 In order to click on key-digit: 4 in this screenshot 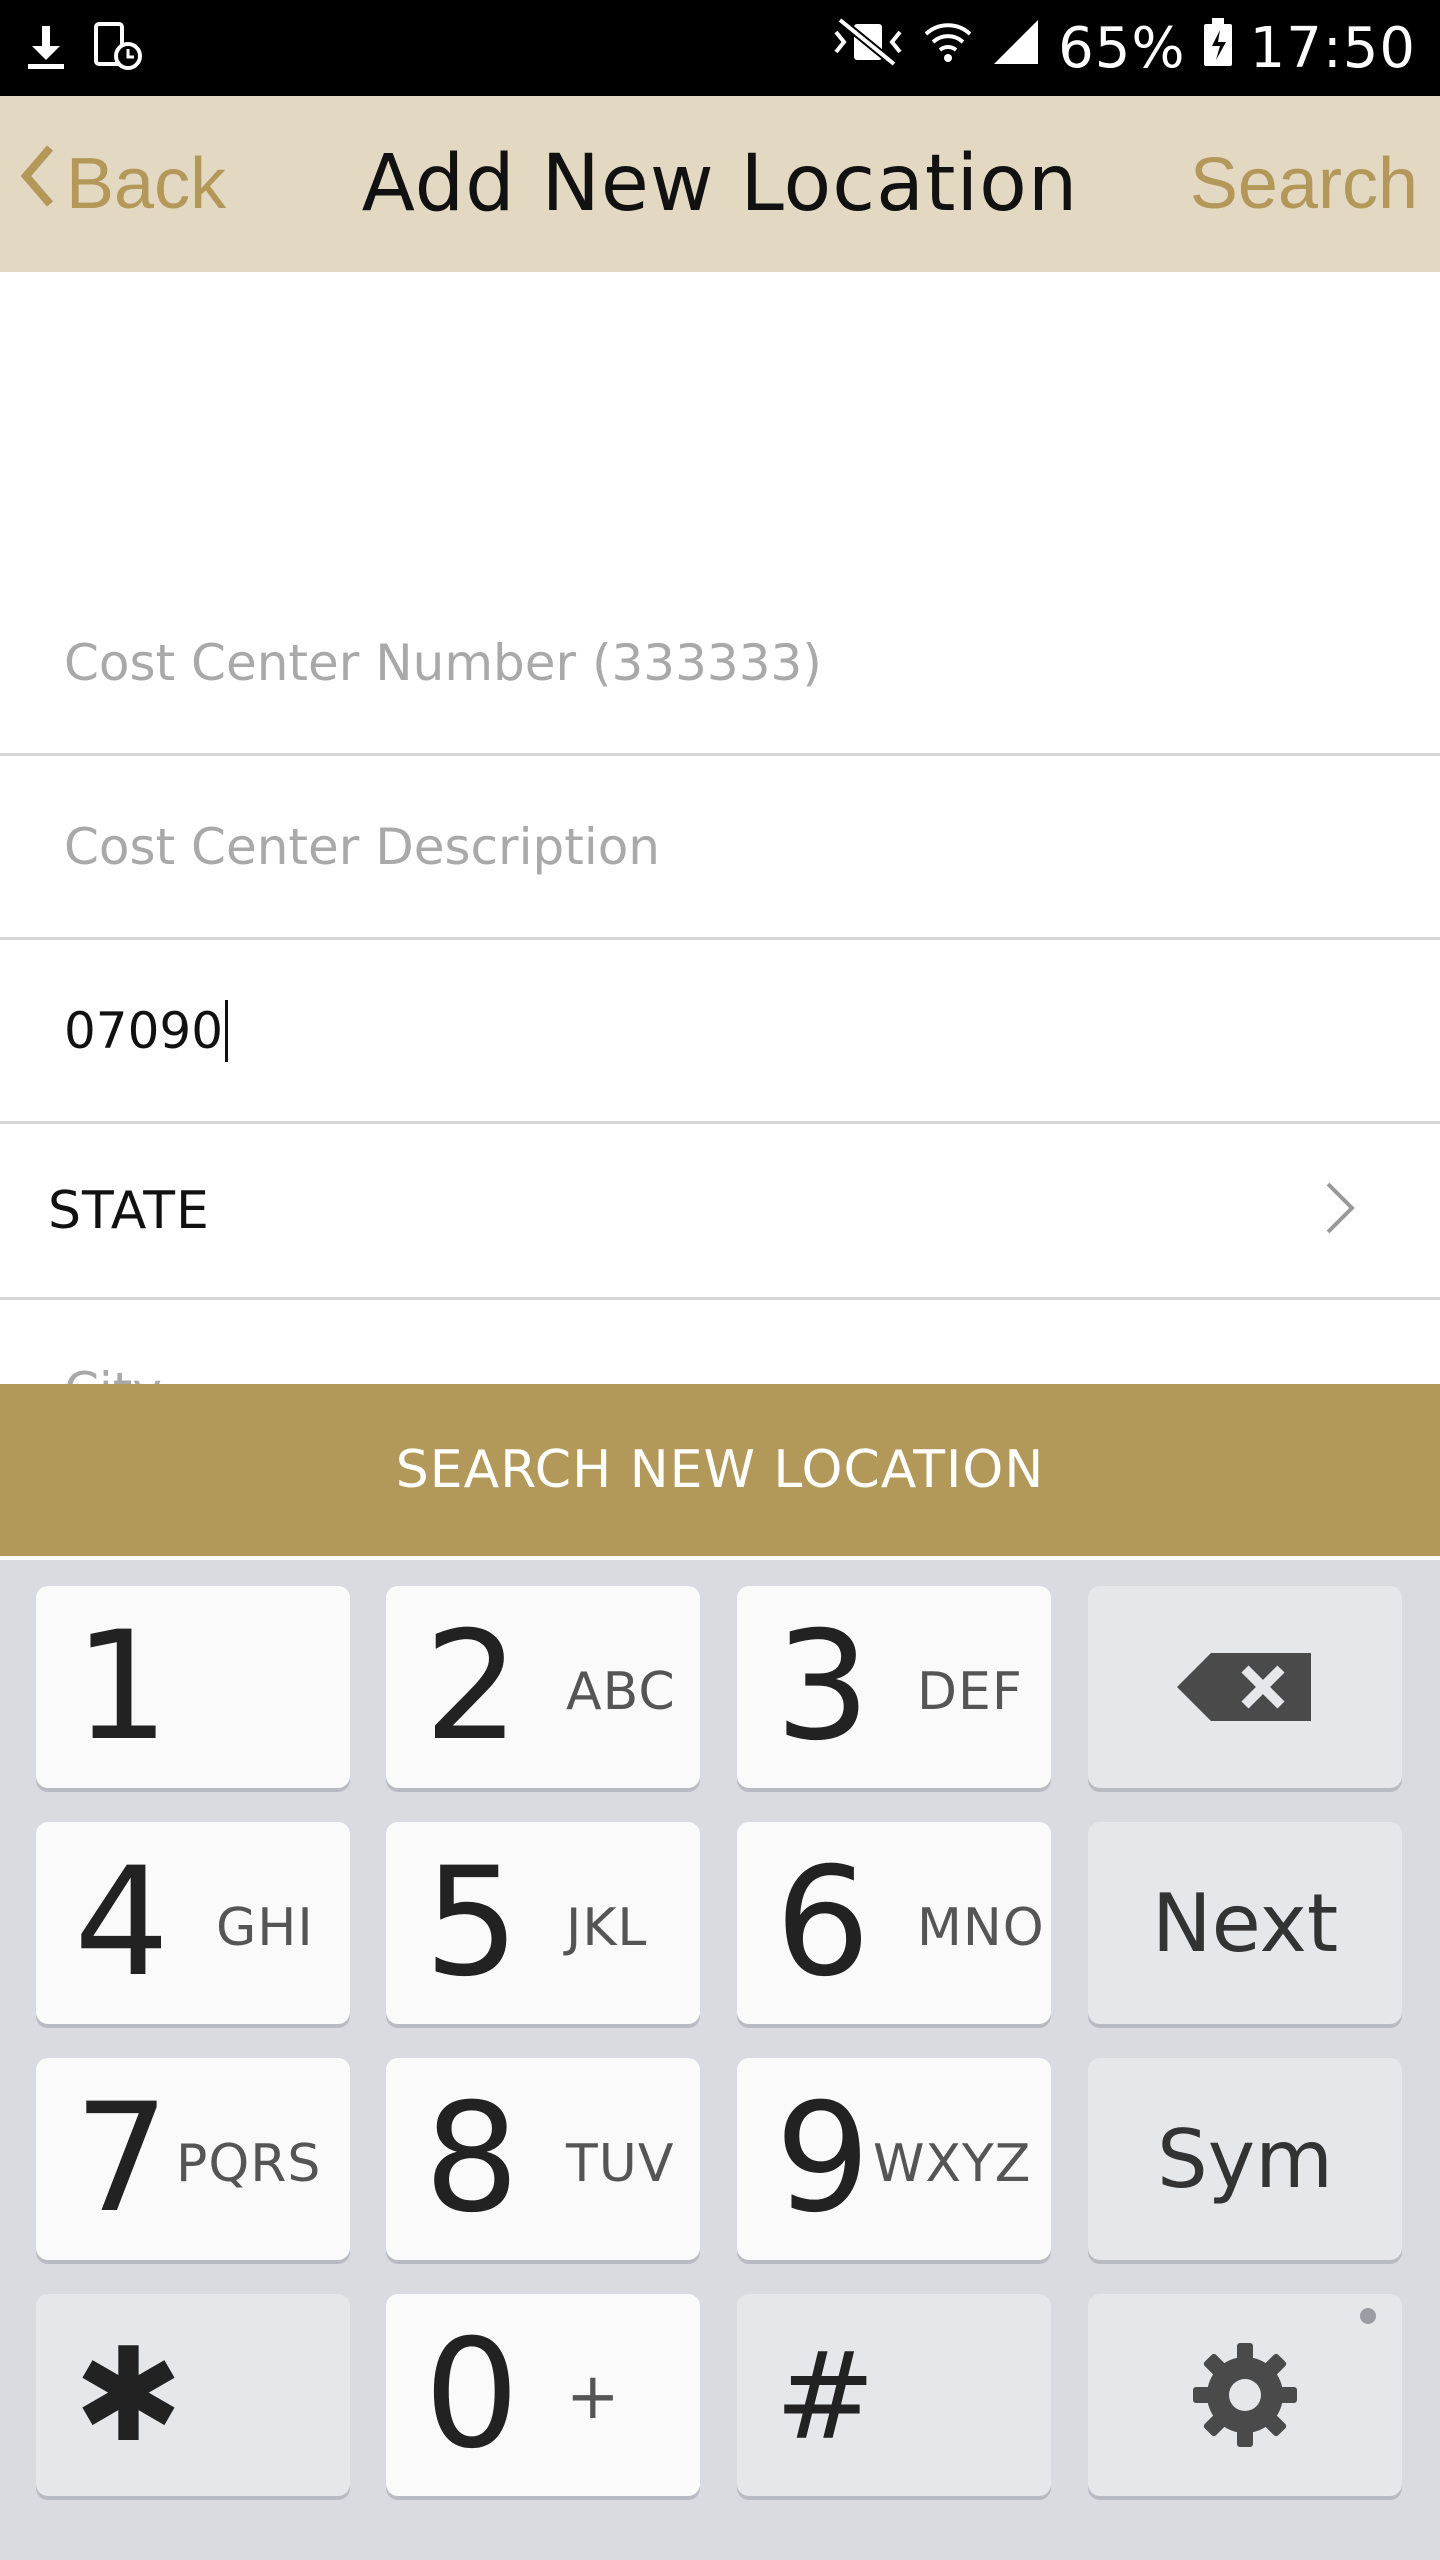, I will do `click(122, 1923)`.